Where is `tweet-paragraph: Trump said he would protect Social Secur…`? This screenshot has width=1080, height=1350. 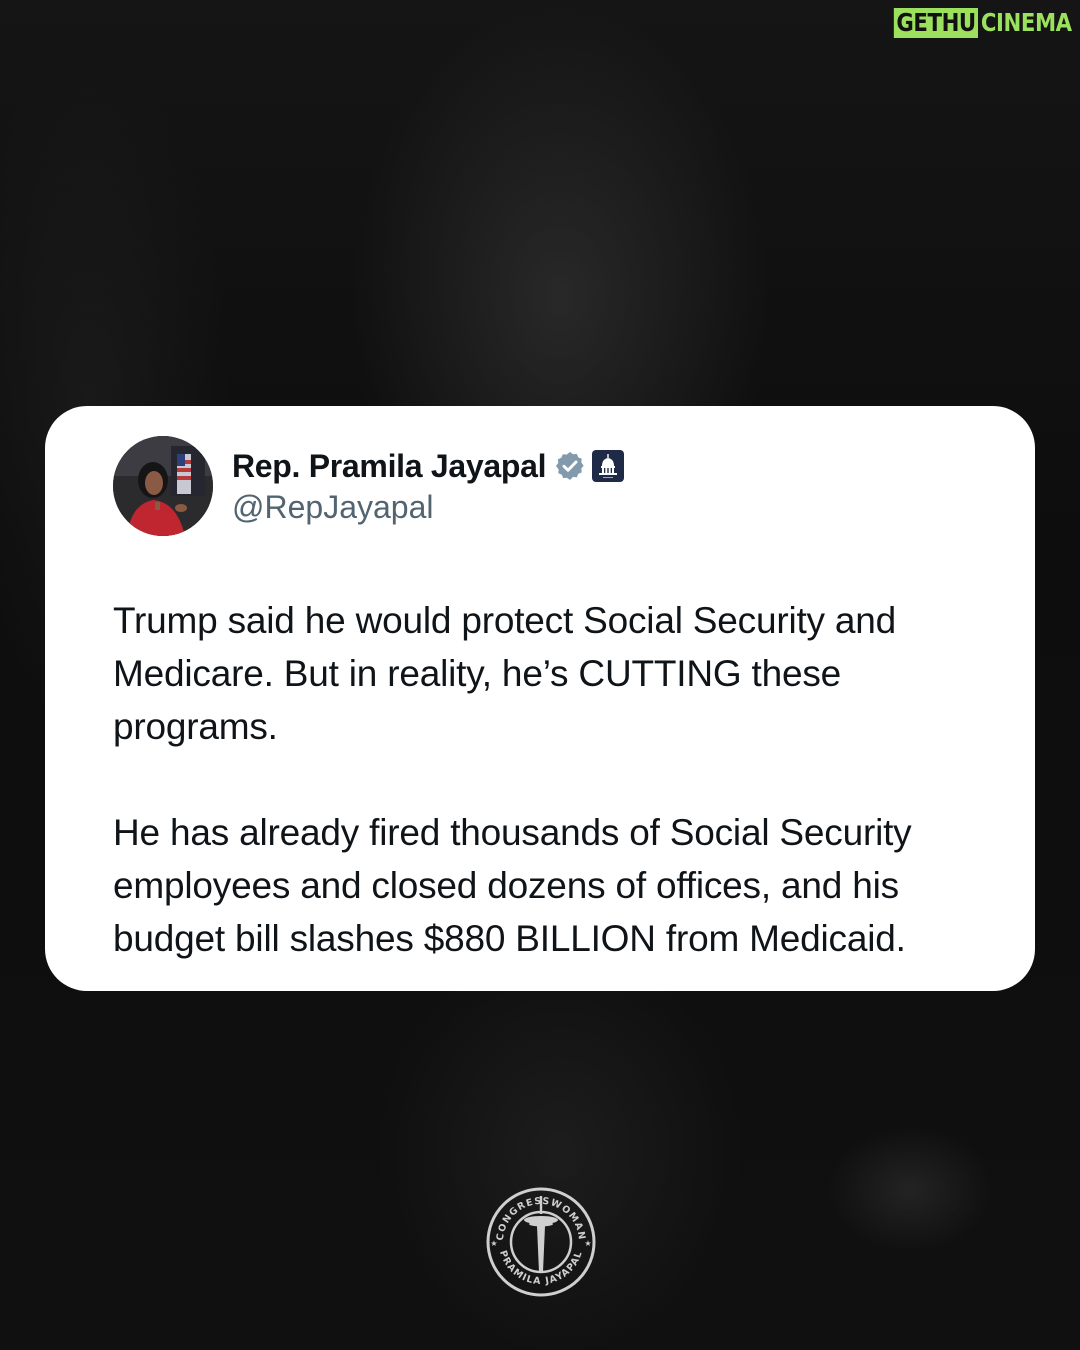 tweet-paragraph: Trump said he would protect Social Secur… is located at coordinates (505, 673).